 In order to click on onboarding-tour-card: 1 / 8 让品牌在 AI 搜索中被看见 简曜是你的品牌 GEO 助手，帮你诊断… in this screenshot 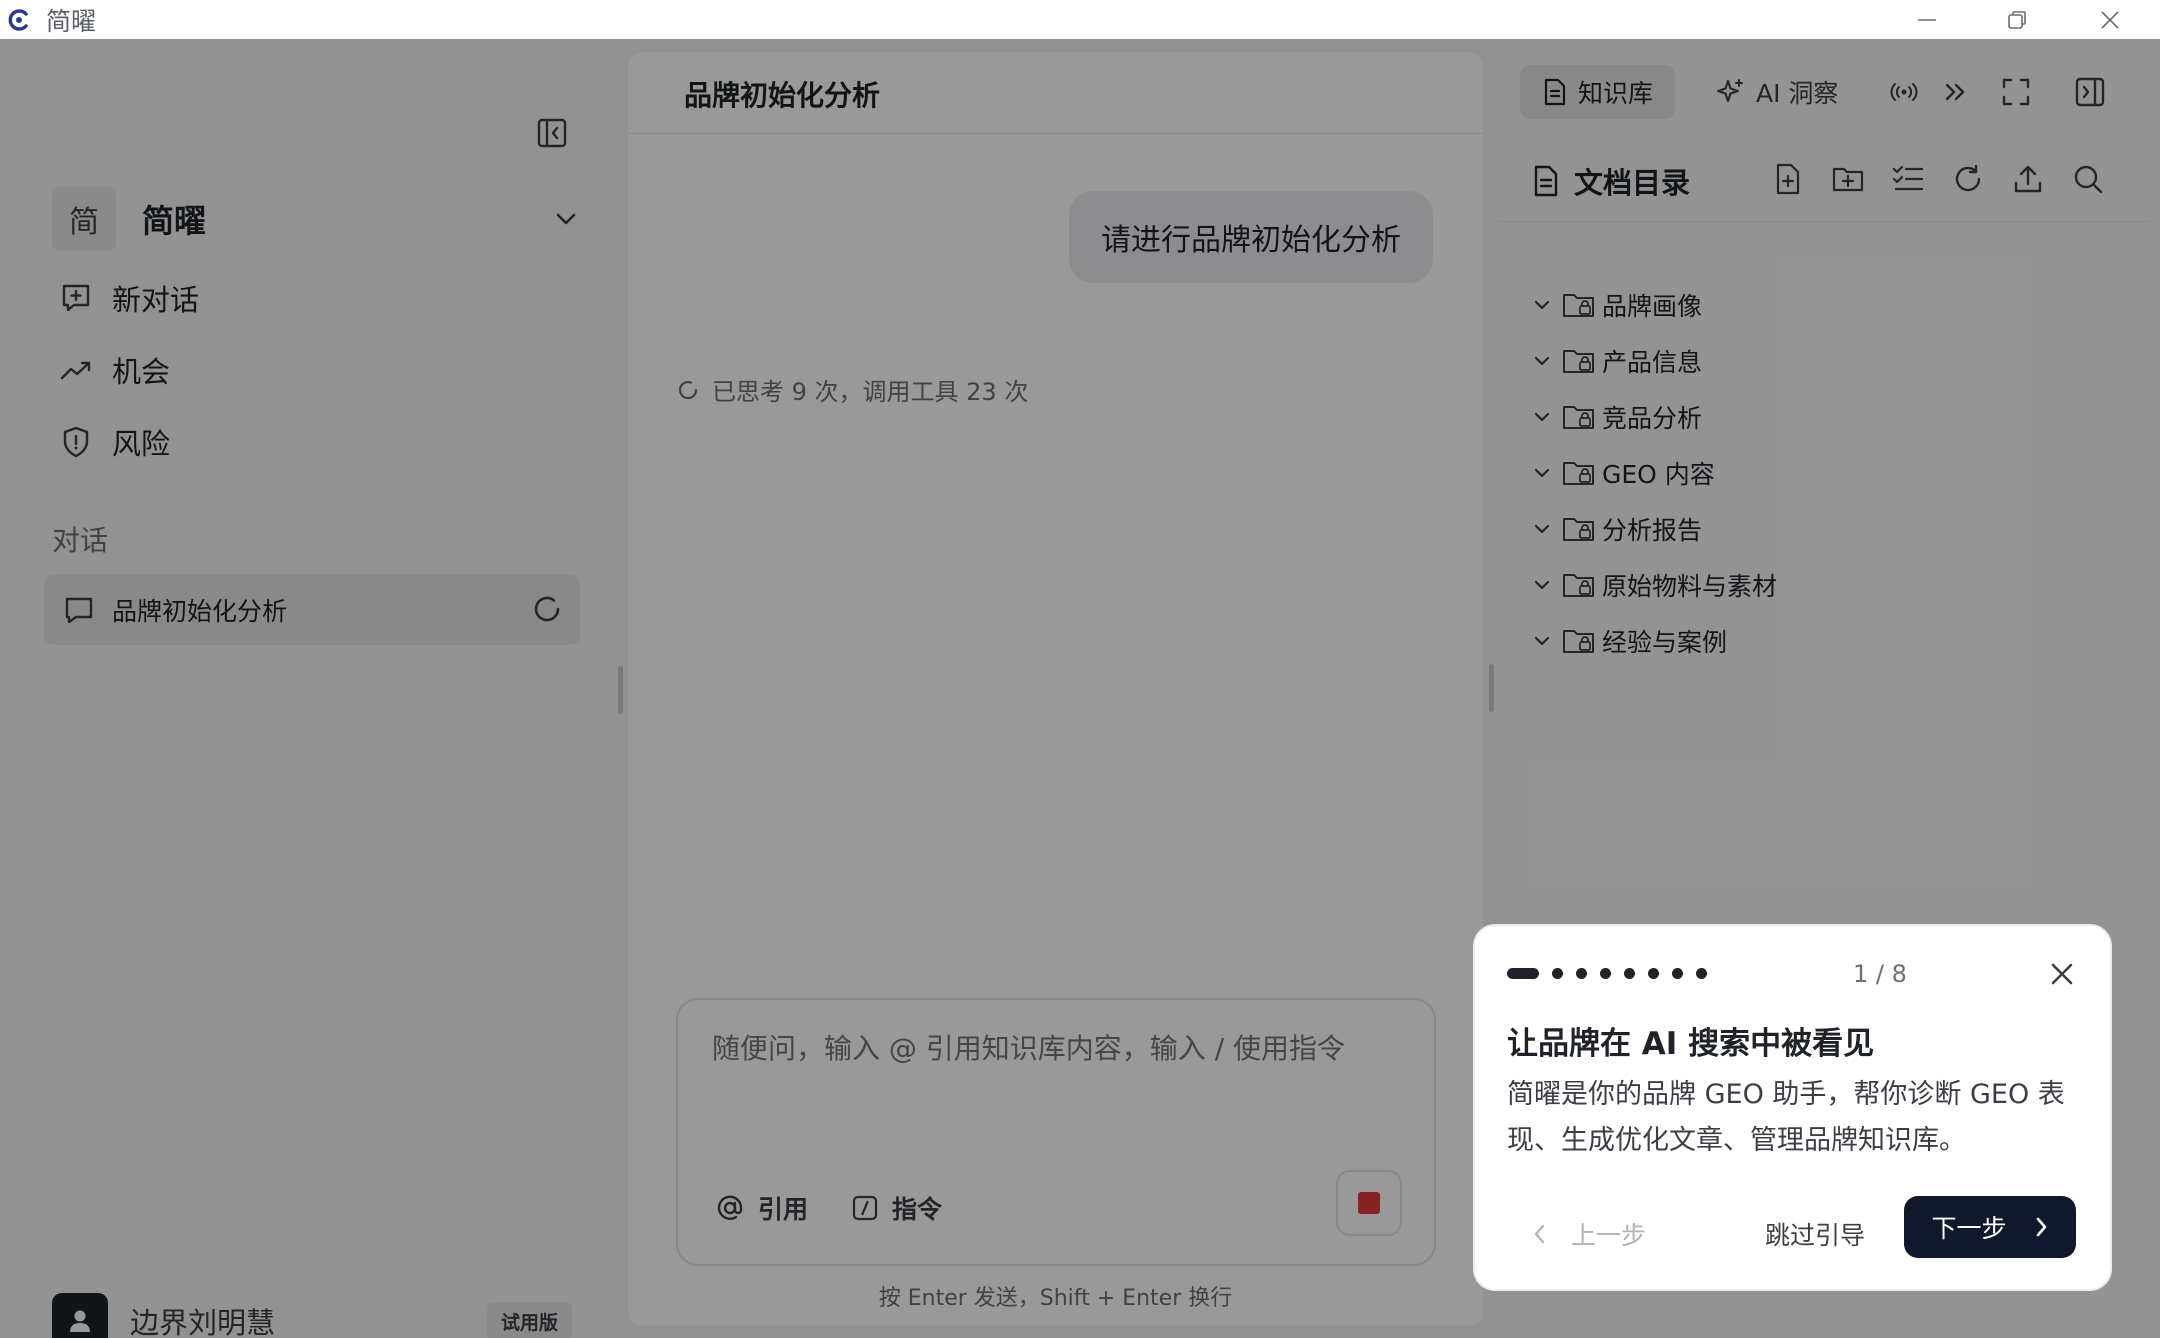, I will do `click(1792, 1107)`.